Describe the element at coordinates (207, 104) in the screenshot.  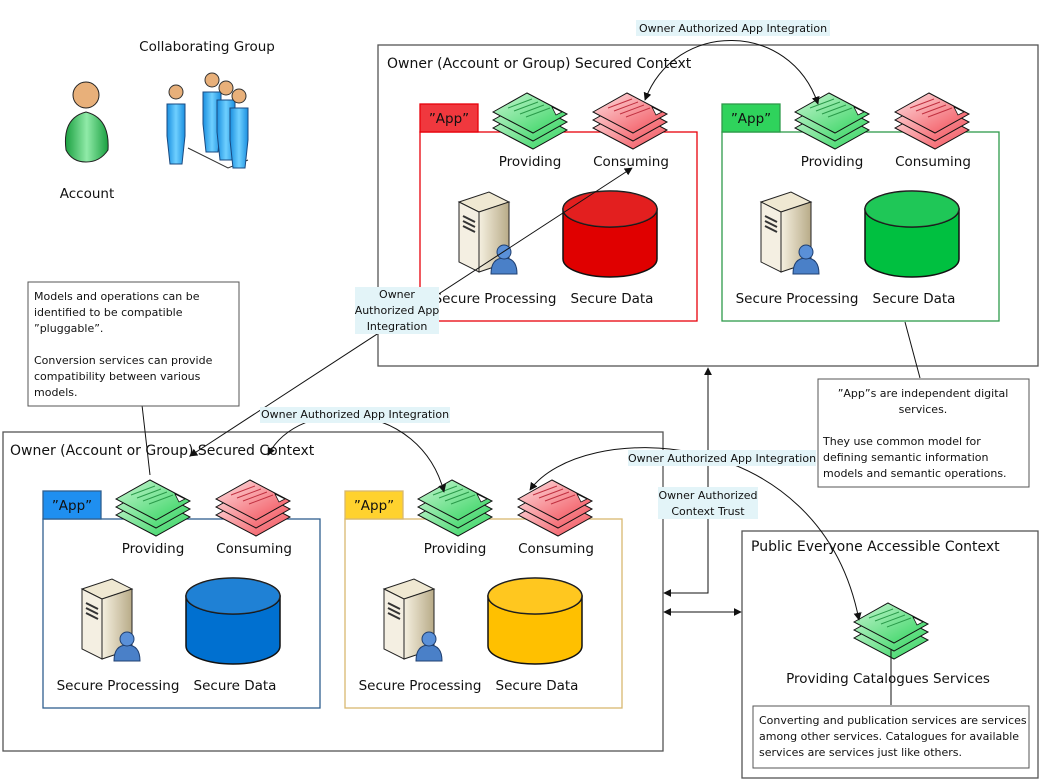
I see `collaborating-group-actor: Collaborating Group` at that location.